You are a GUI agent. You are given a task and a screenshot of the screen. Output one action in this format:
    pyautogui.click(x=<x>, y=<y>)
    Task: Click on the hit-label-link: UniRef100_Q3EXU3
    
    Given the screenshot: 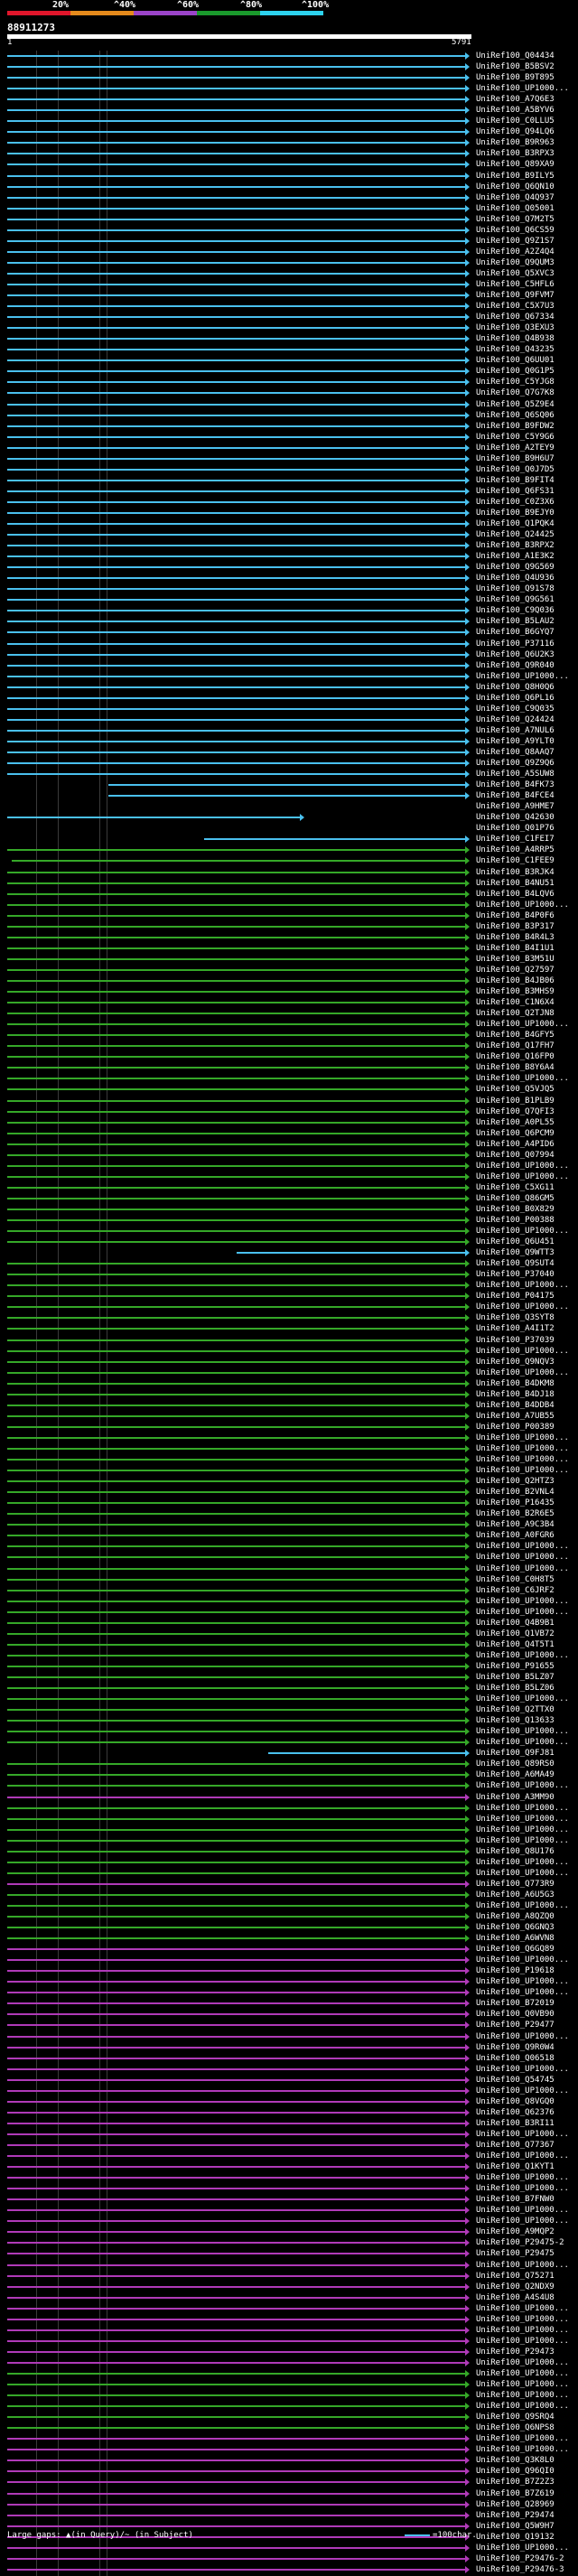 What is the action you would take?
    pyautogui.click(x=515, y=327)
    